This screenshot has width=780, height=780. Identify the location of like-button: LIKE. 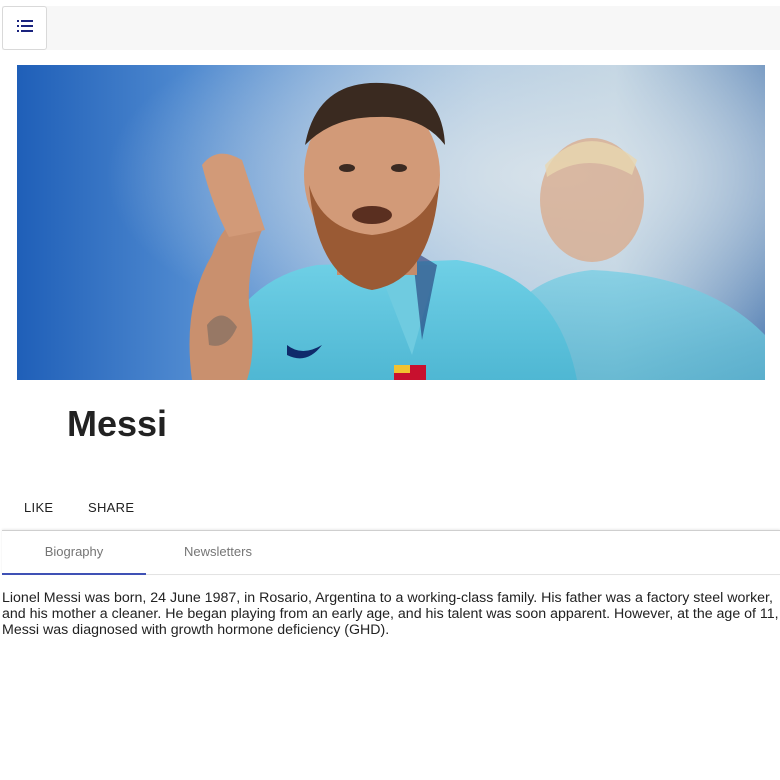
(38, 508).